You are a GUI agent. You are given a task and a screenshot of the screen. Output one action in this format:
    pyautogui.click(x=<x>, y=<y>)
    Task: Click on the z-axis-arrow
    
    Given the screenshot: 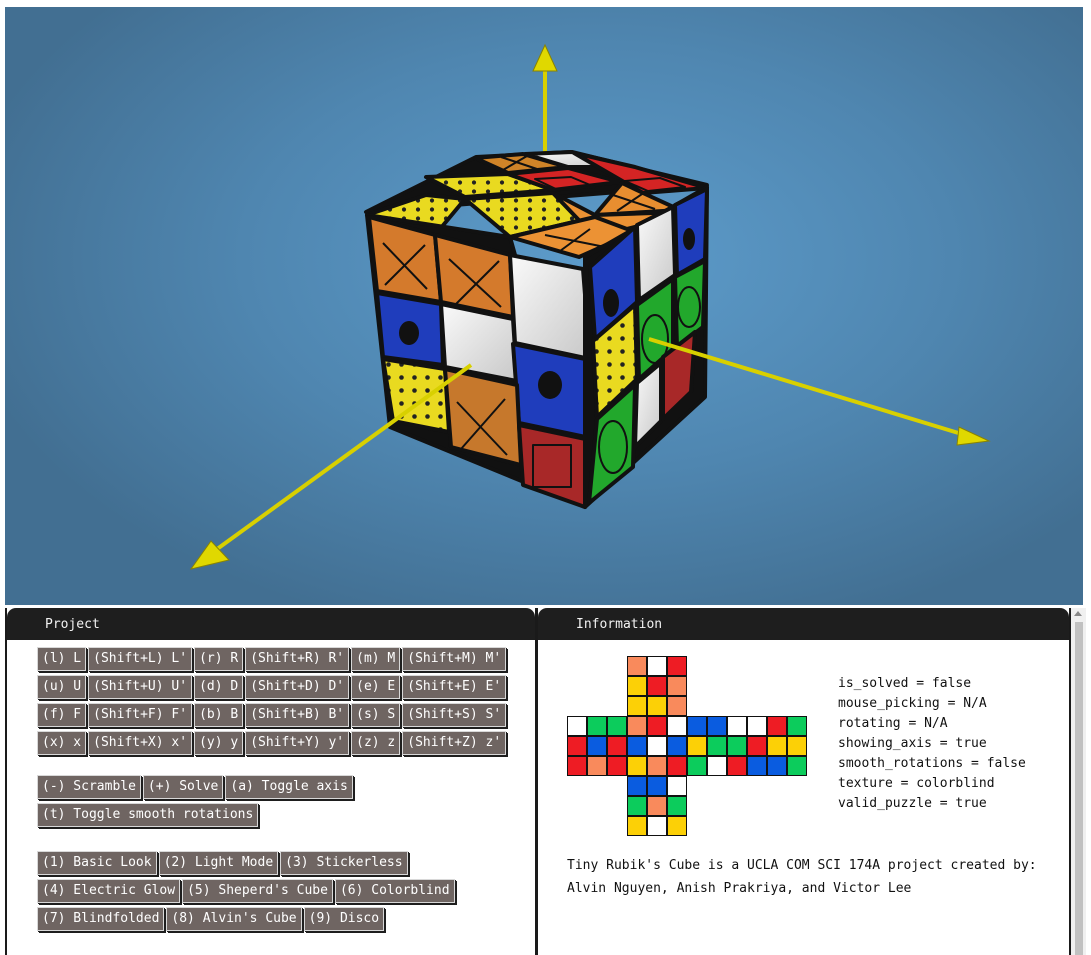 What is the action you would take?
    pyautogui.click(x=331, y=466)
    